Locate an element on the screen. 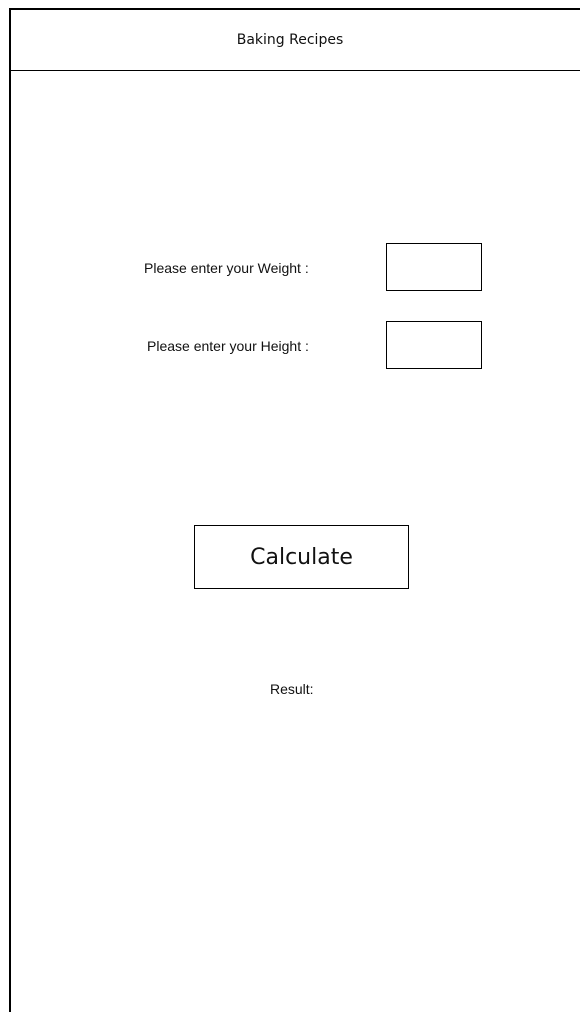 This screenshot has height=1012, width=580. height-label: Please enter your Height : is located at coordinates (228, 346).